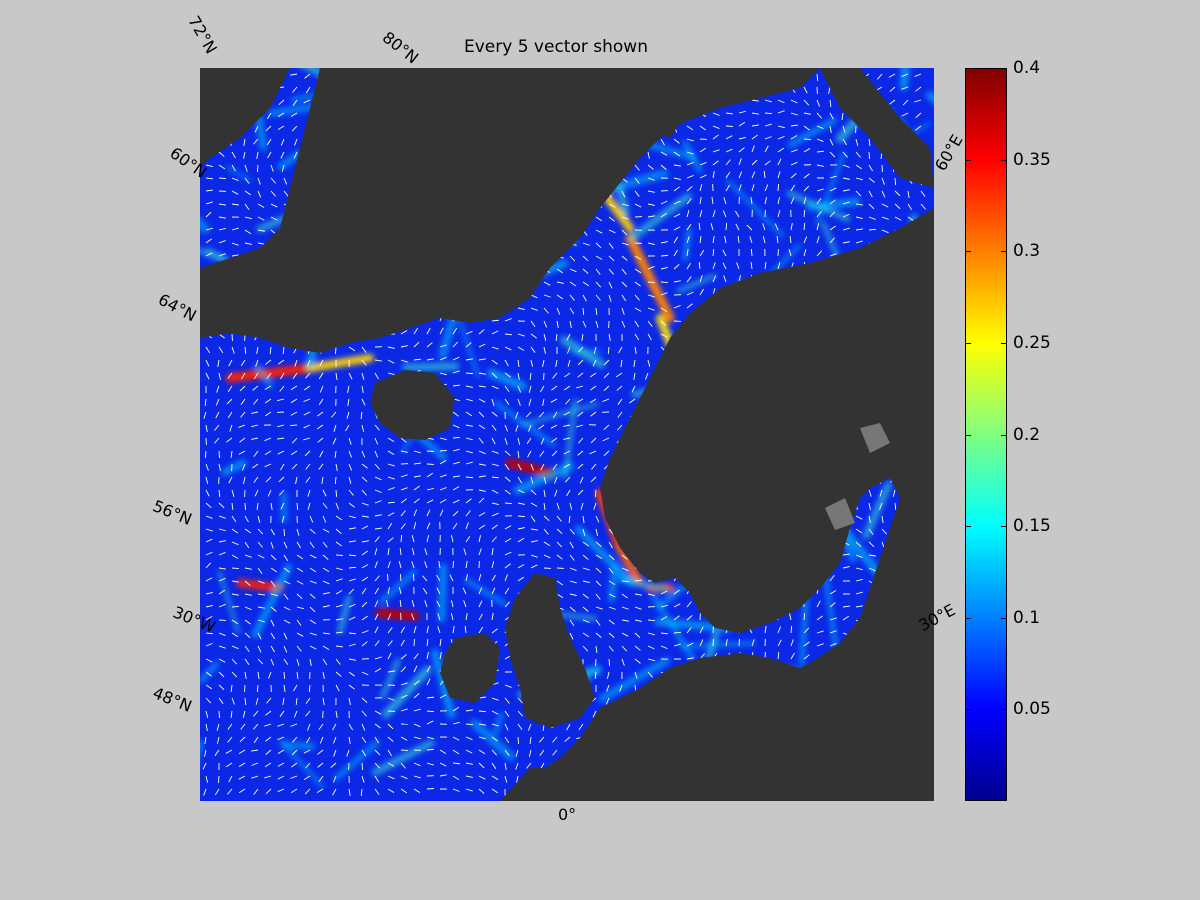  I want to click on colorbar-tick-label: 0.15, so click(1032, 526).